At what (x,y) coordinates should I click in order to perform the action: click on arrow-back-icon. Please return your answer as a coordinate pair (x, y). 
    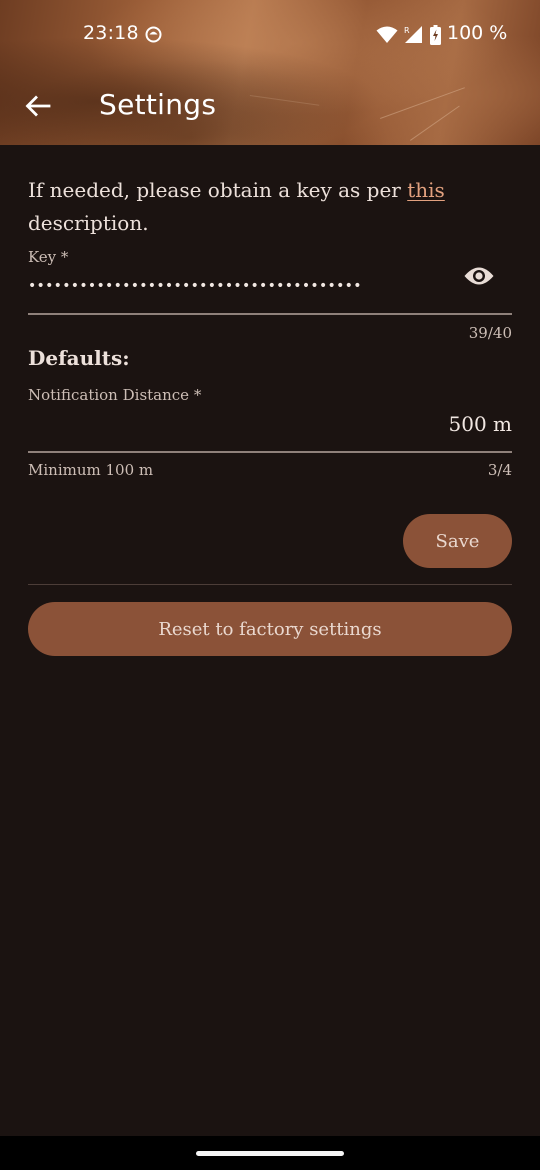
    Looking at the image, I should click on (38, 108).